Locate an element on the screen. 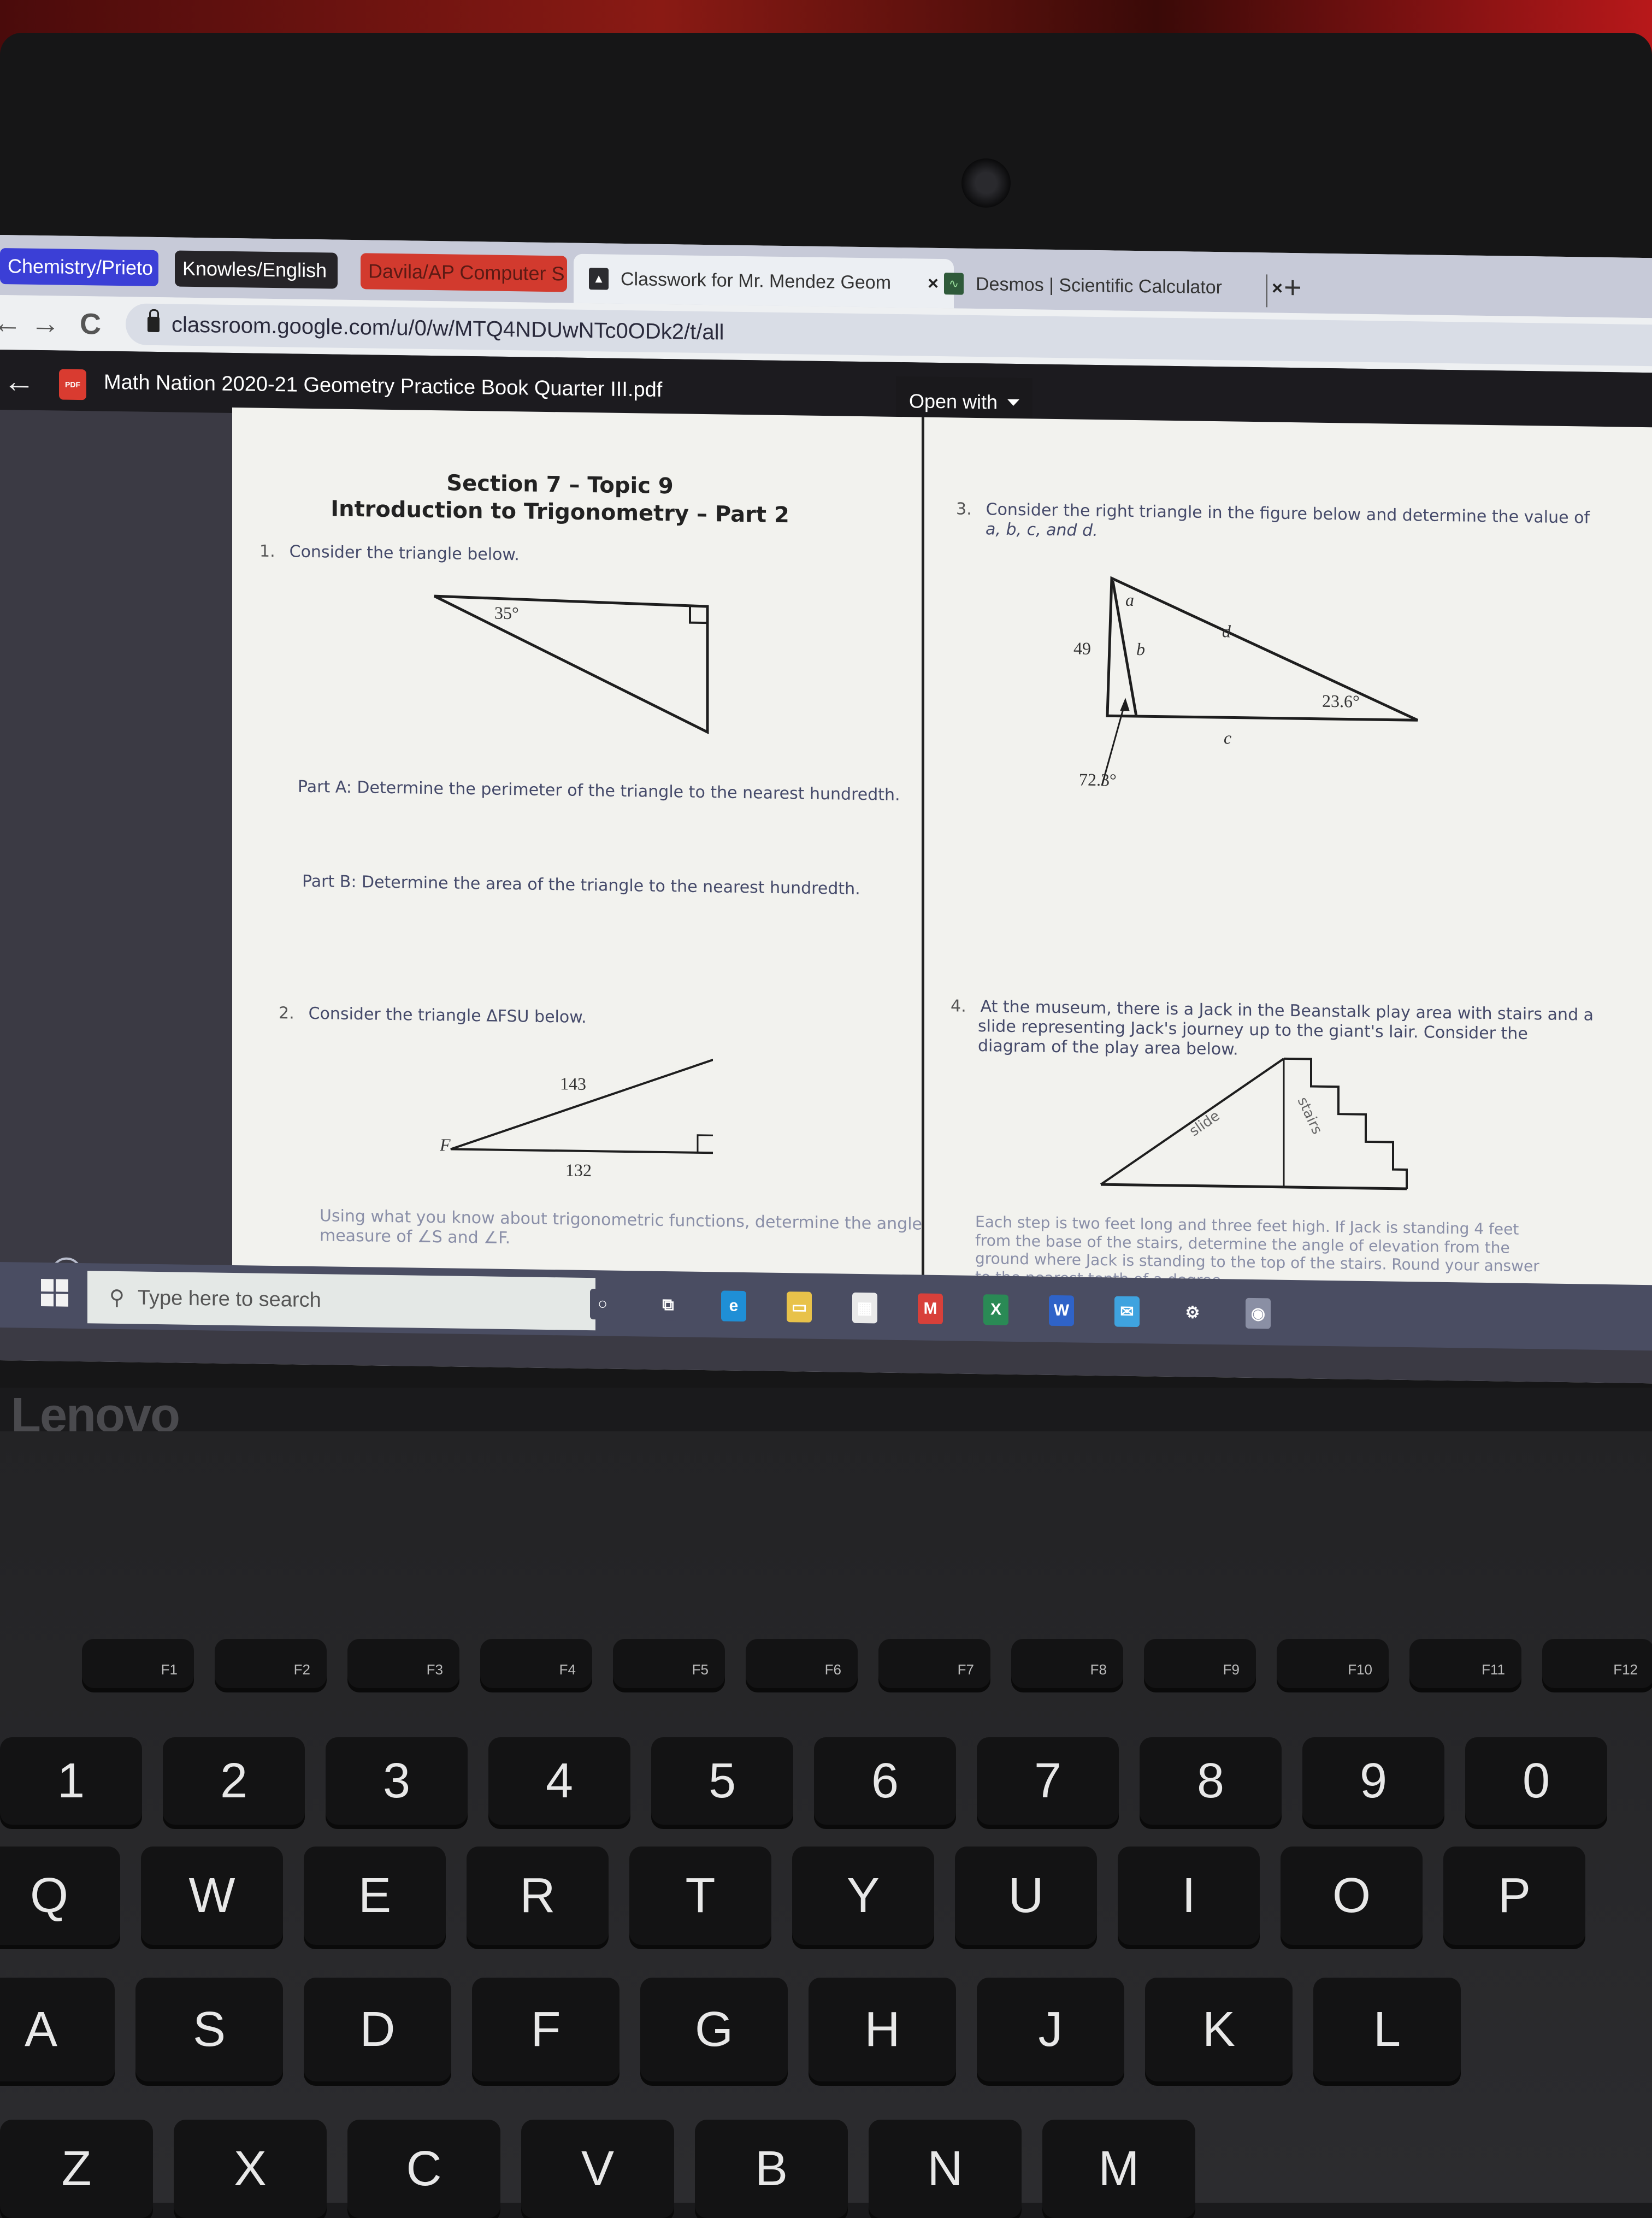  key-f11: F11 is located at coordinates (1465, 1663).